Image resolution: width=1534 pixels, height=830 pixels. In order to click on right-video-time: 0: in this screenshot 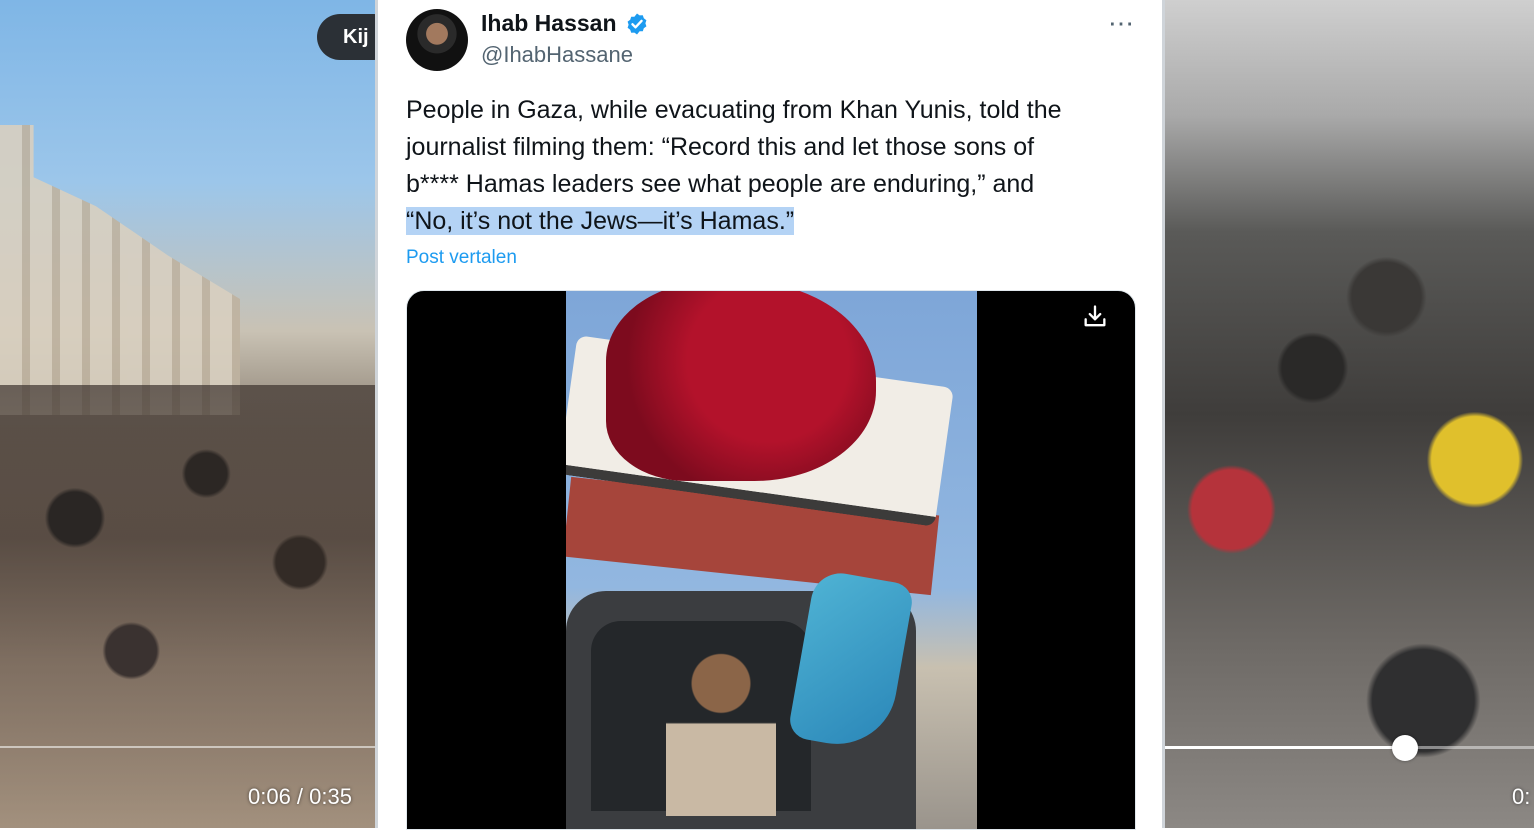, I will do `click(1521, 796)`.